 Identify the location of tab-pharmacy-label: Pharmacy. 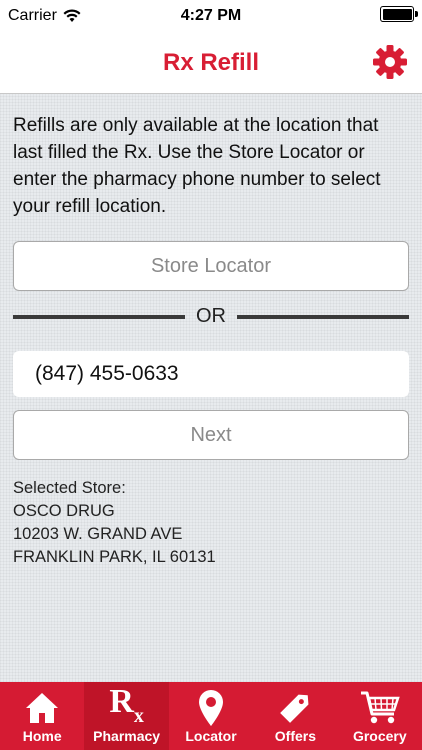
(127, 736).